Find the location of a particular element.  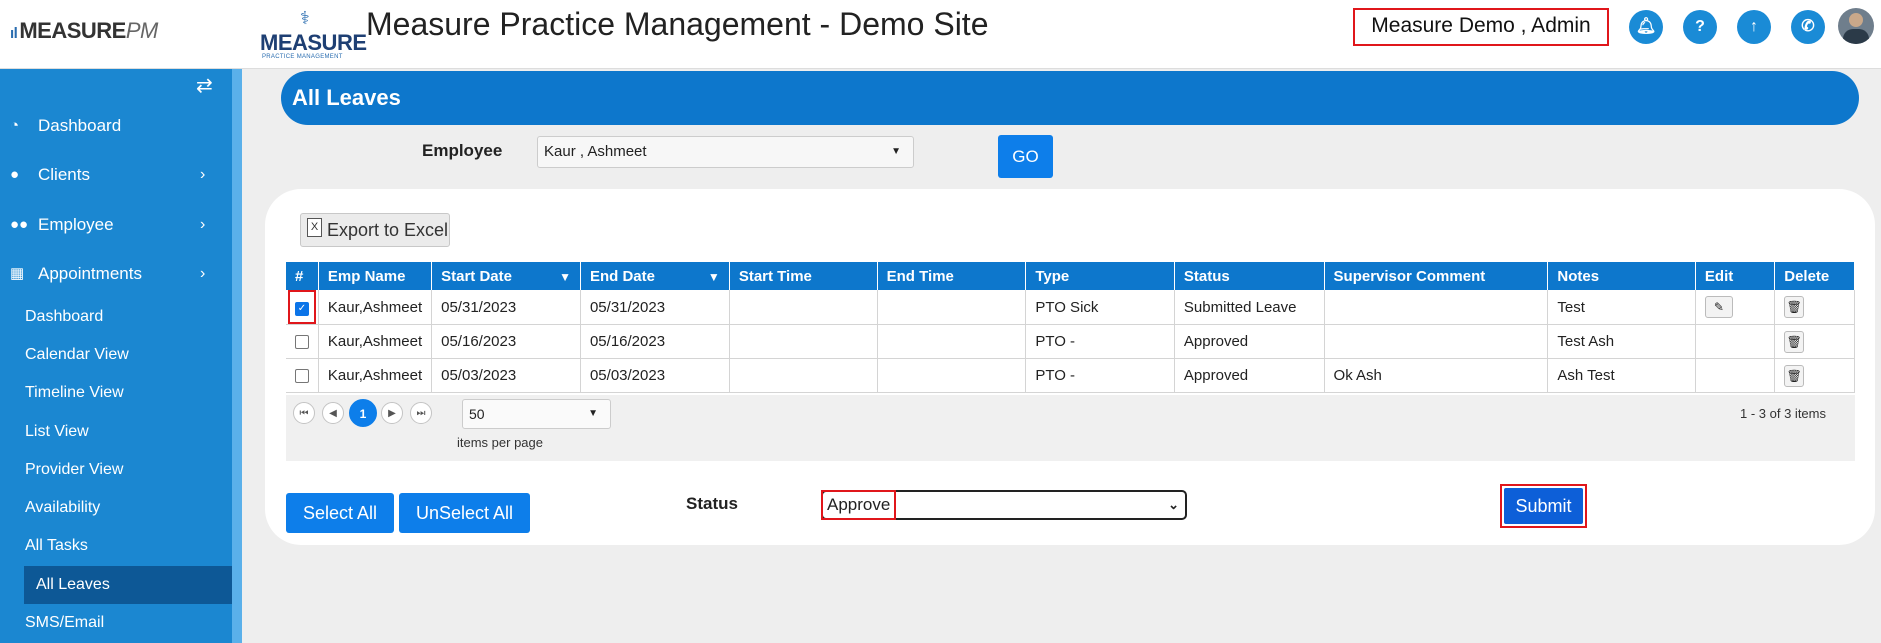

help-icon: ? is located at coordinates (1700, 27).